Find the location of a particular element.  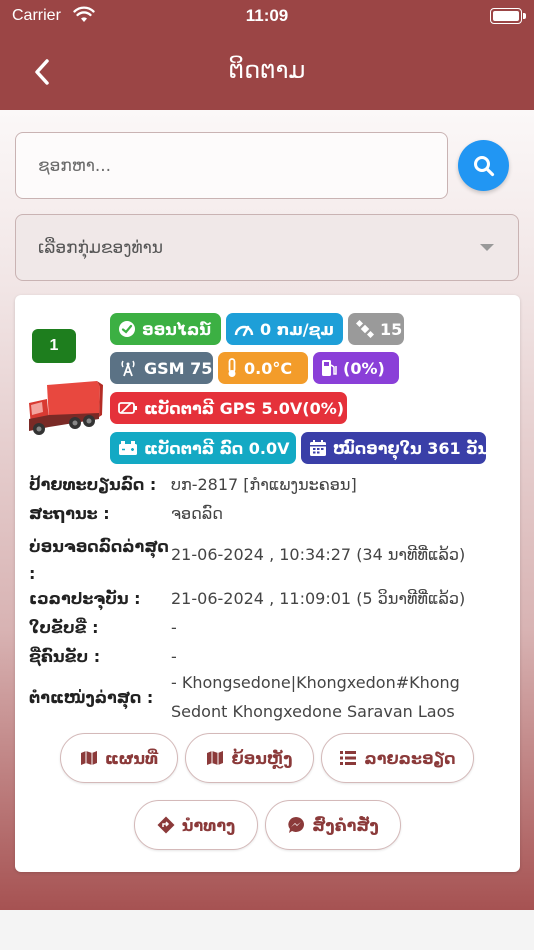

battery-slash-icon is located at coordinates (127, 408).